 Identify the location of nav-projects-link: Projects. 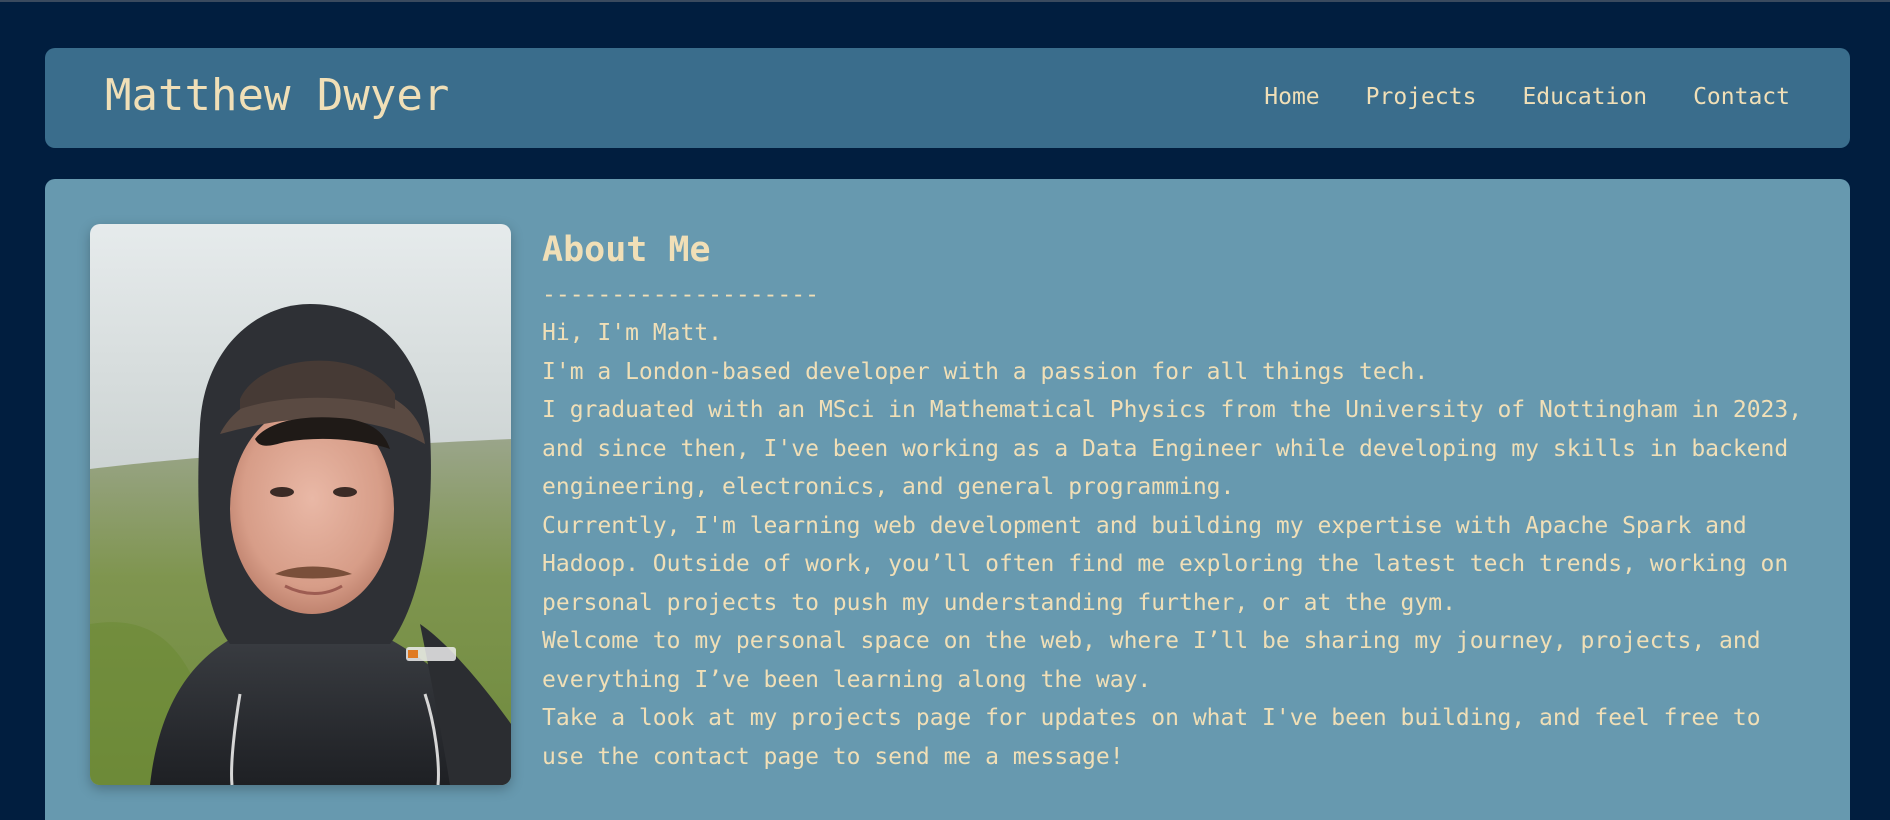
(1421, 97).